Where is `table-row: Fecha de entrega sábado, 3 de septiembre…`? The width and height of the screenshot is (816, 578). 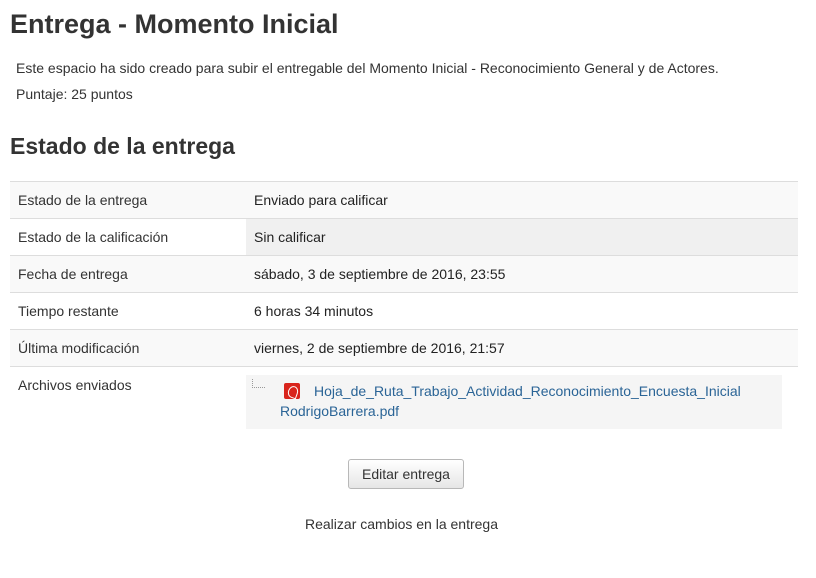
table-row: Fecha de entrega sábado, 3 de septiembre… is located at coordinates (404, 274).